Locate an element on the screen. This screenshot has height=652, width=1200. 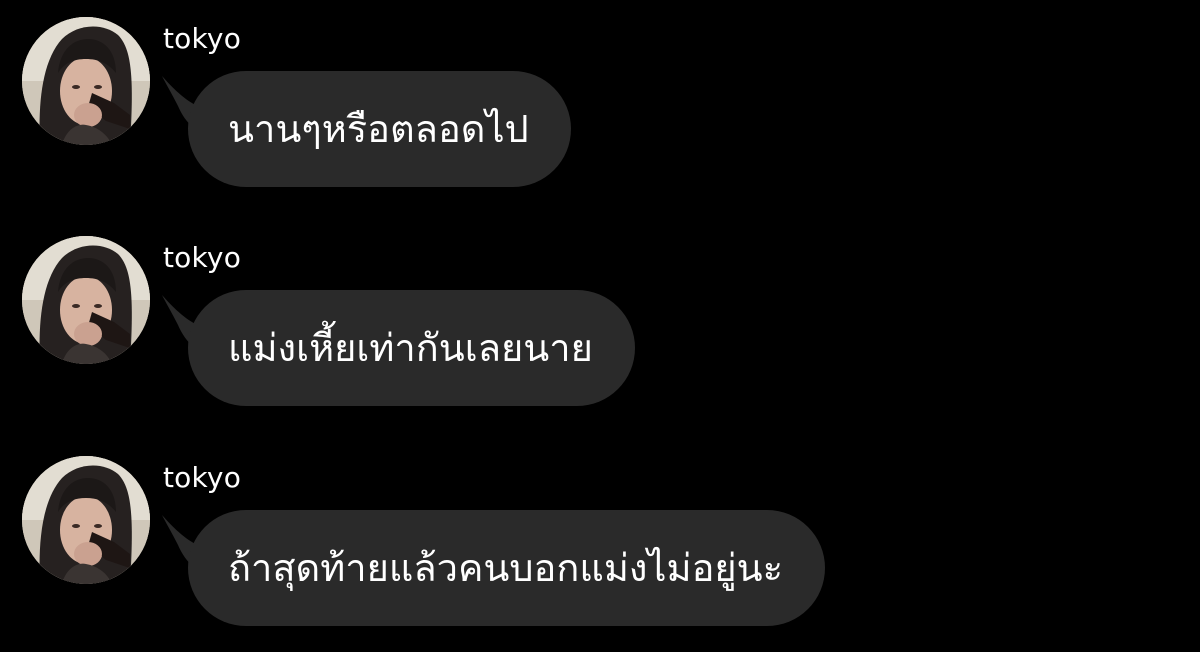
message-bubble: นานๆหรือตลอดไป is located at coordinates (379, 129).